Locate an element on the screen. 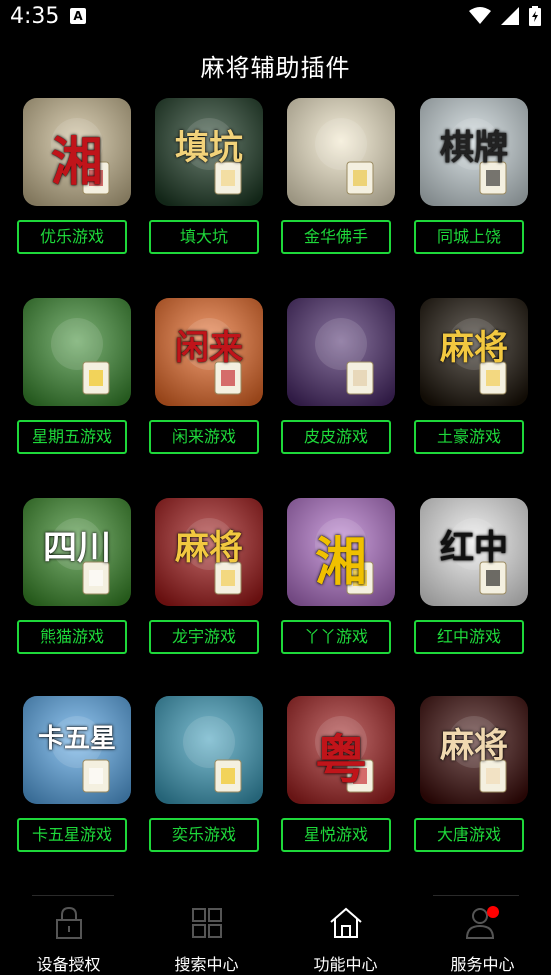 The image size is (551, 975). xingqiwu-girl-icon is located at coordinates (77, 352).